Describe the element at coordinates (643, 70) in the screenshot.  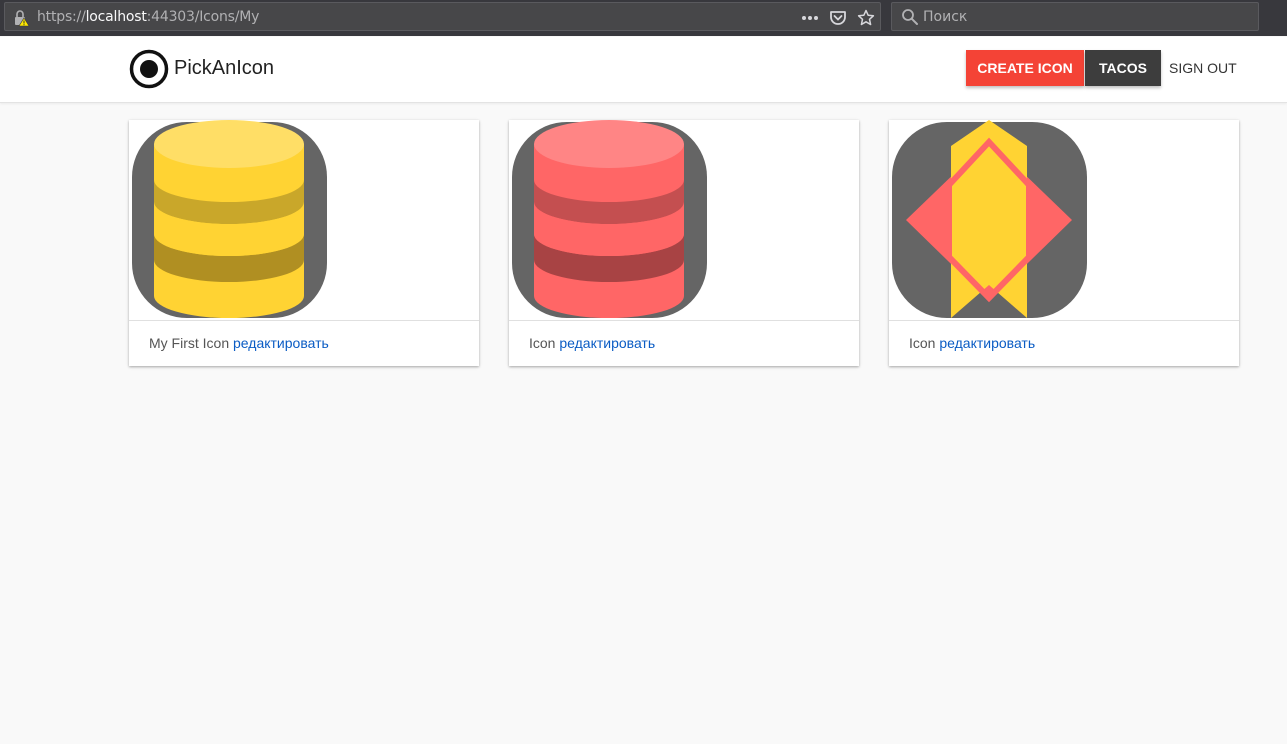
I see `app-header: PickAnIcon CREATE ICON TACOS SIGN OUT` at that location.